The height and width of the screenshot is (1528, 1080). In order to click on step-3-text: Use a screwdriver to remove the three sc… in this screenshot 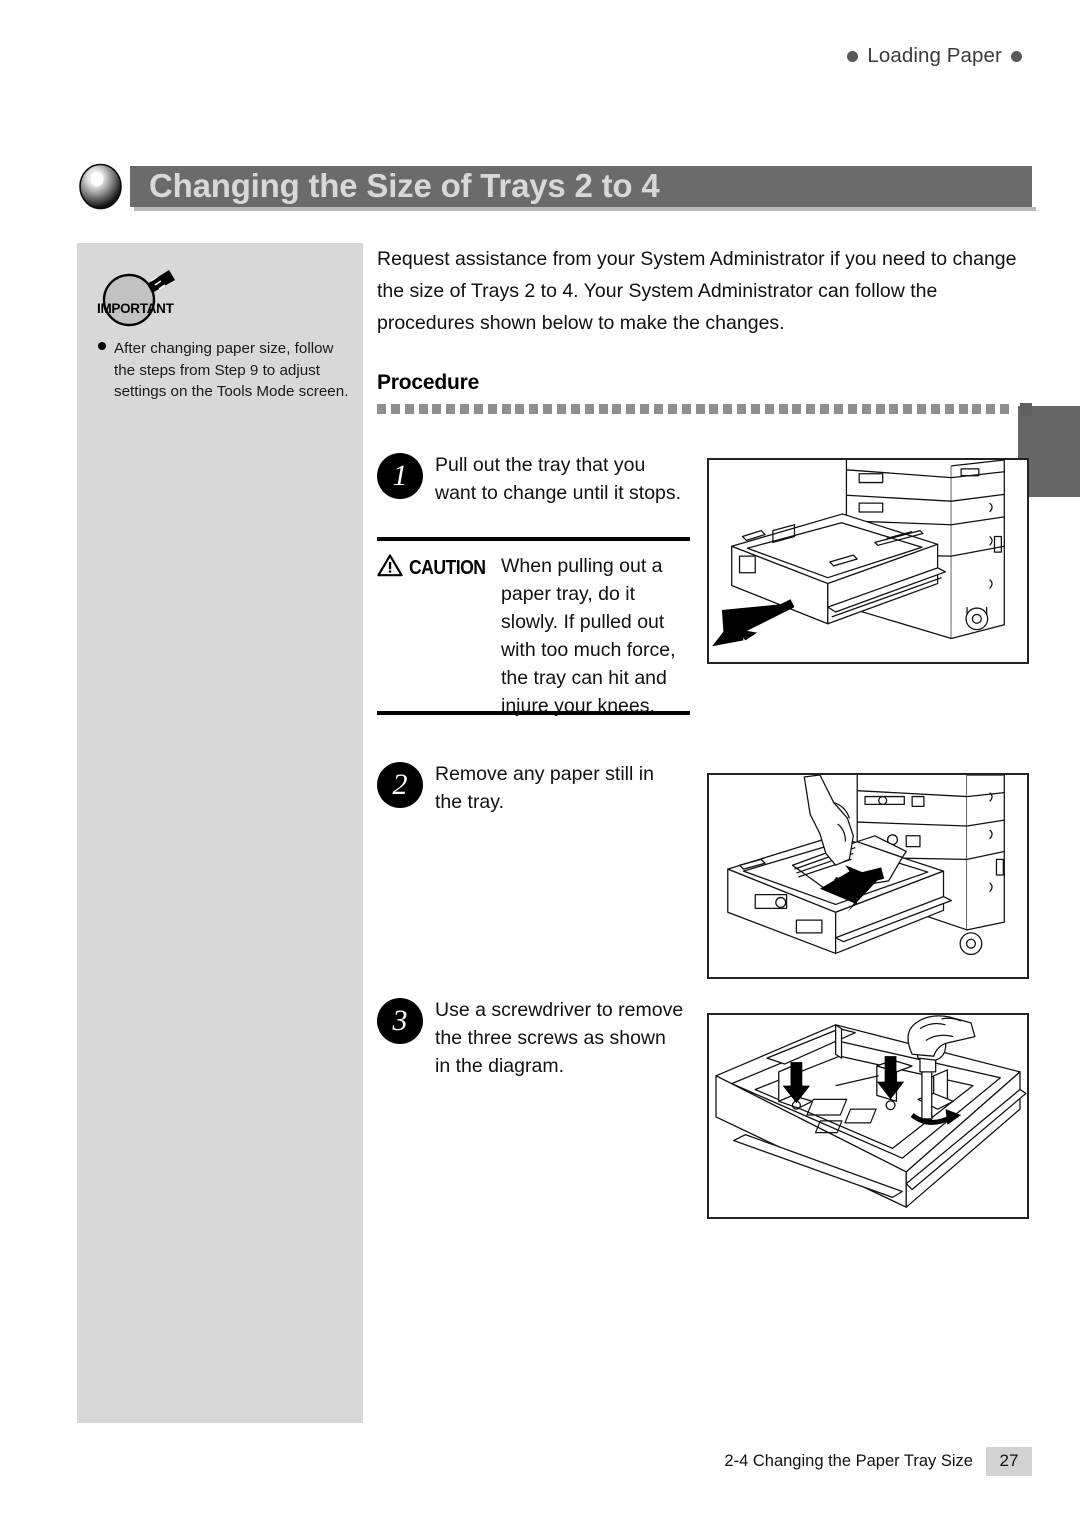, I will do `click(559, 1038)`.